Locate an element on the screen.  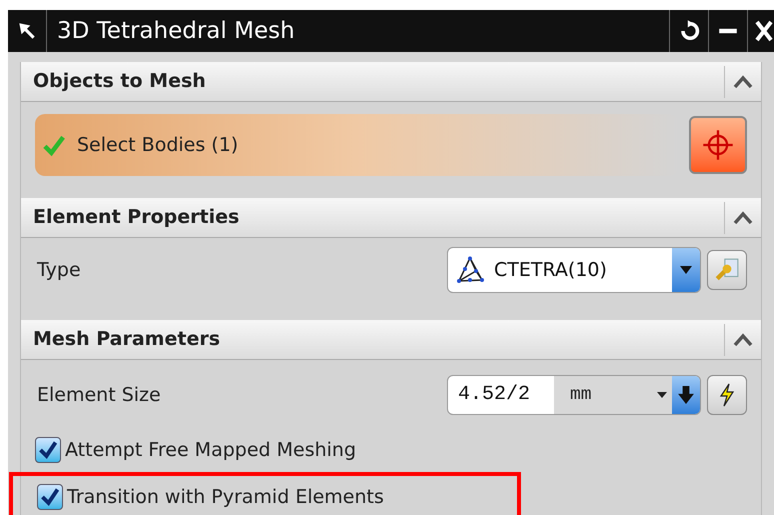
auto-size-button is located at coordinates (727, 395).